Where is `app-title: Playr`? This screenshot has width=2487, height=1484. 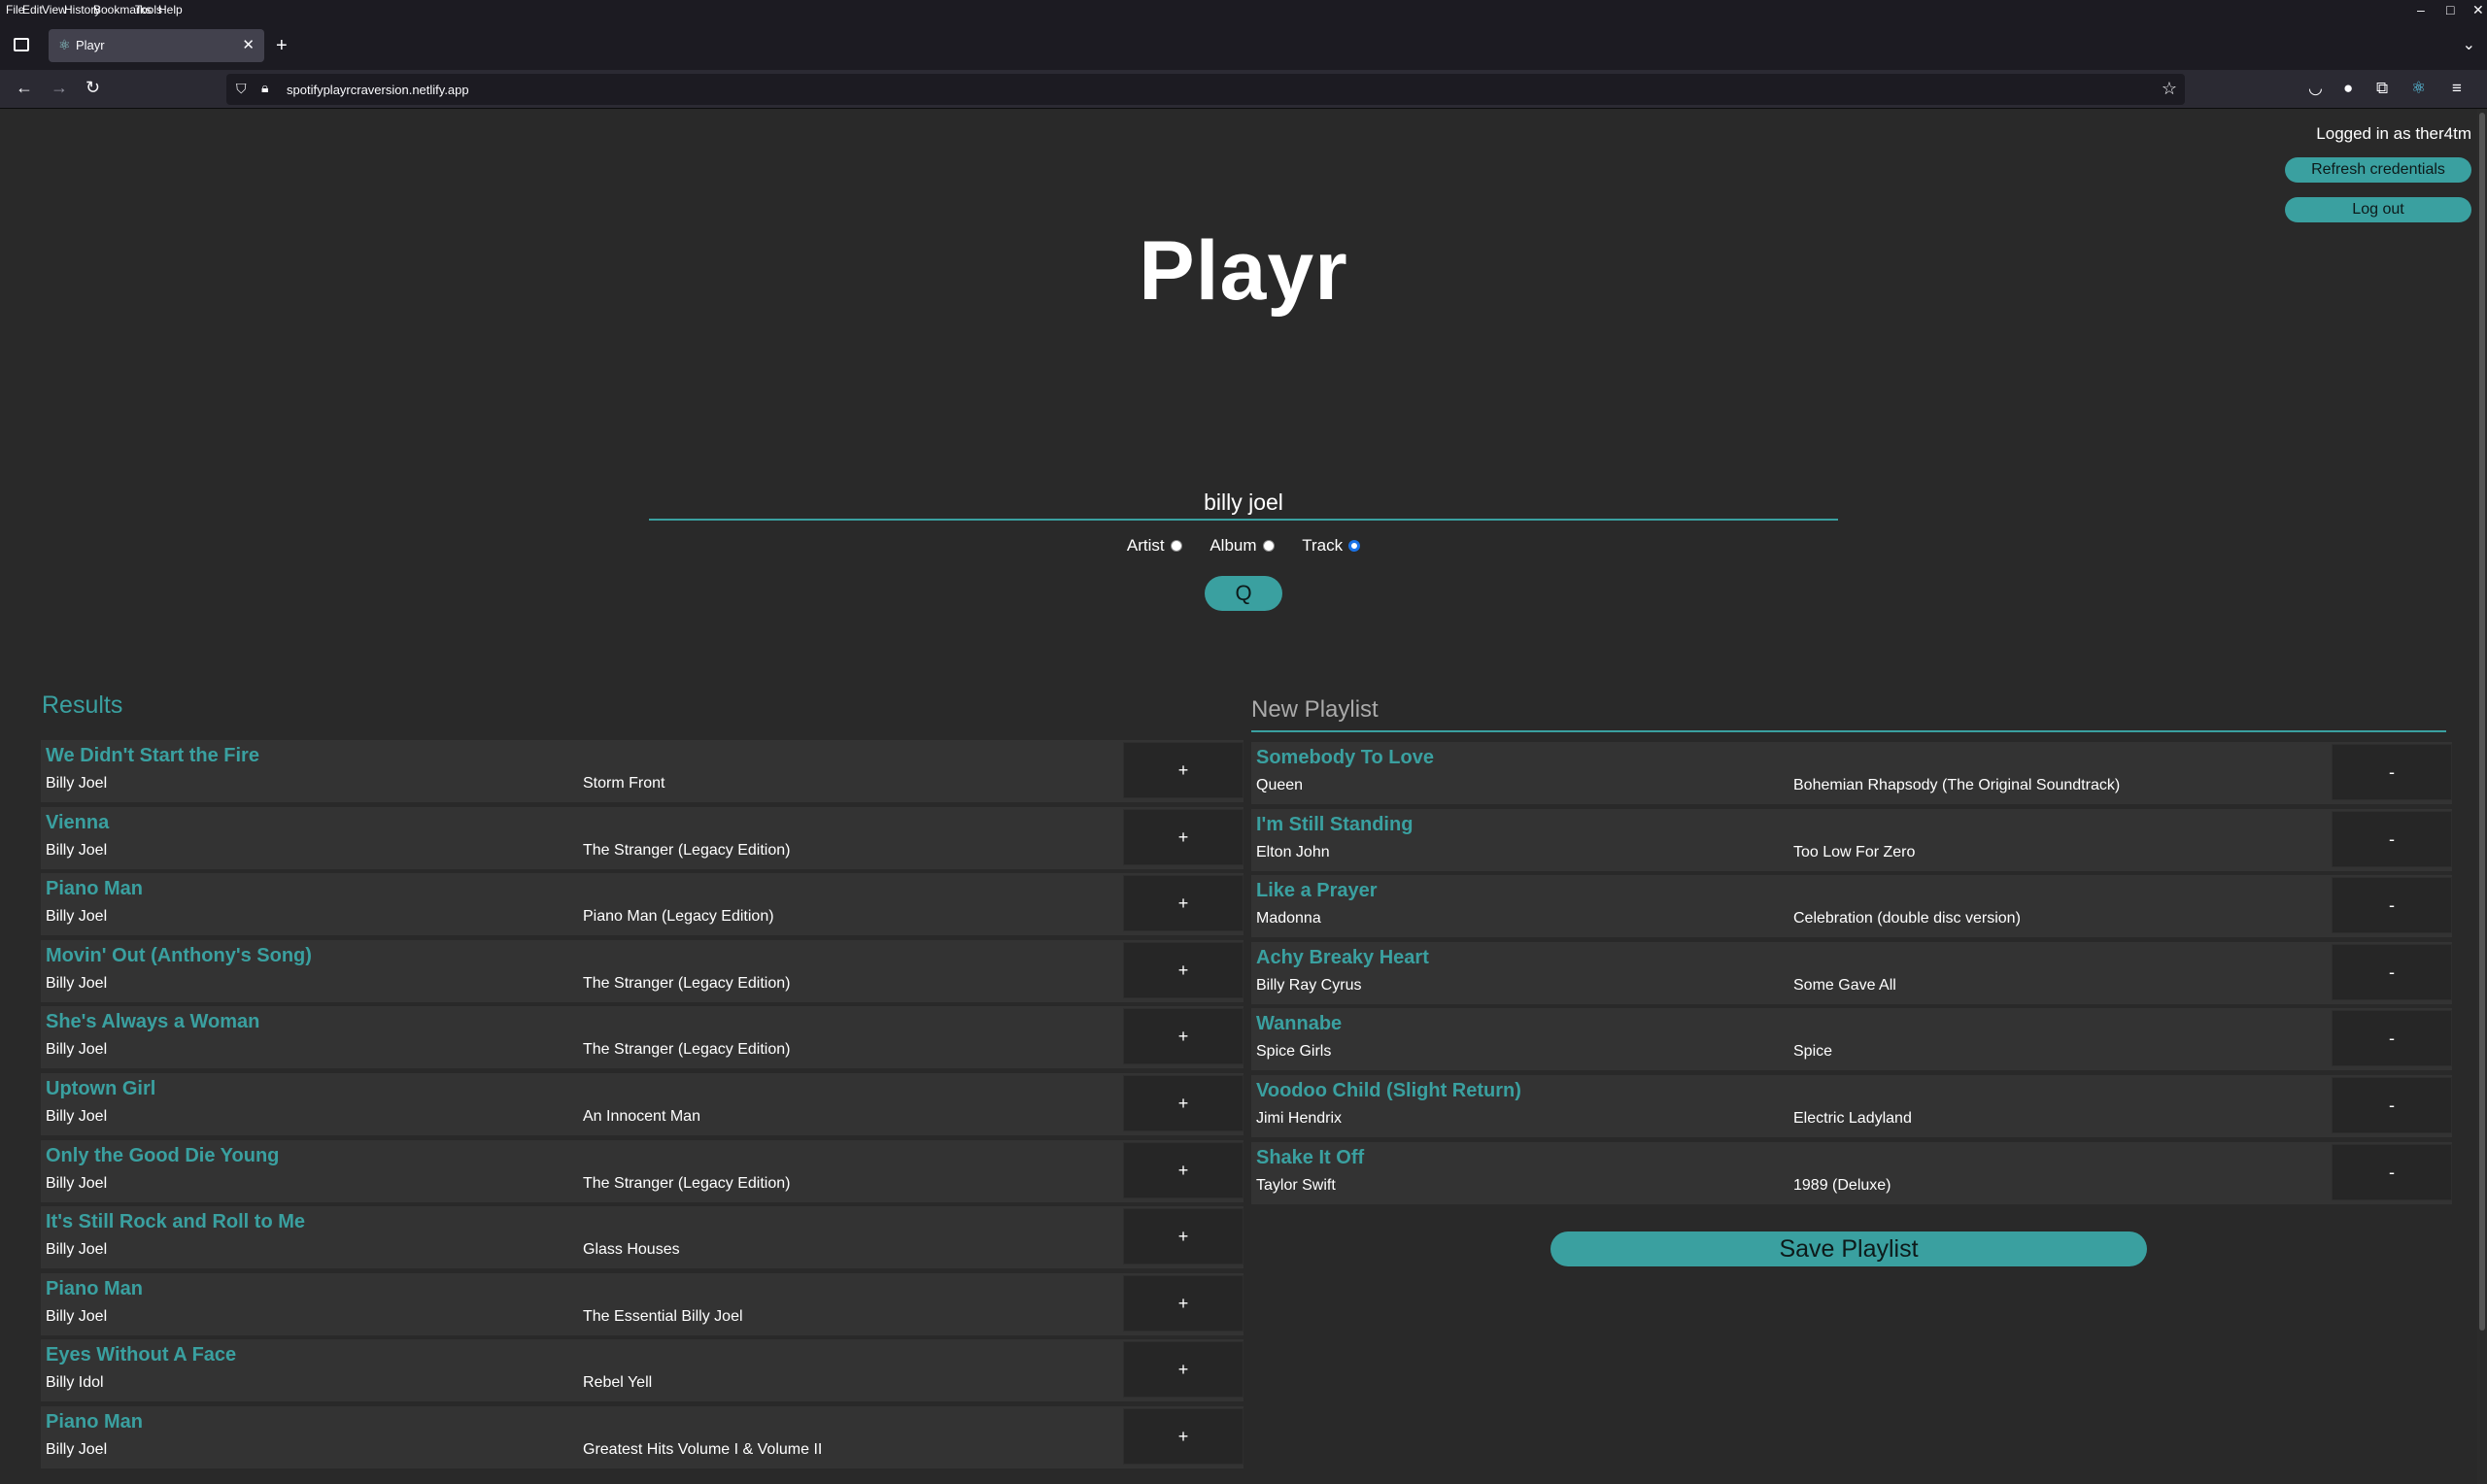
app-title: Playr is located at coordinates (1243, 271).